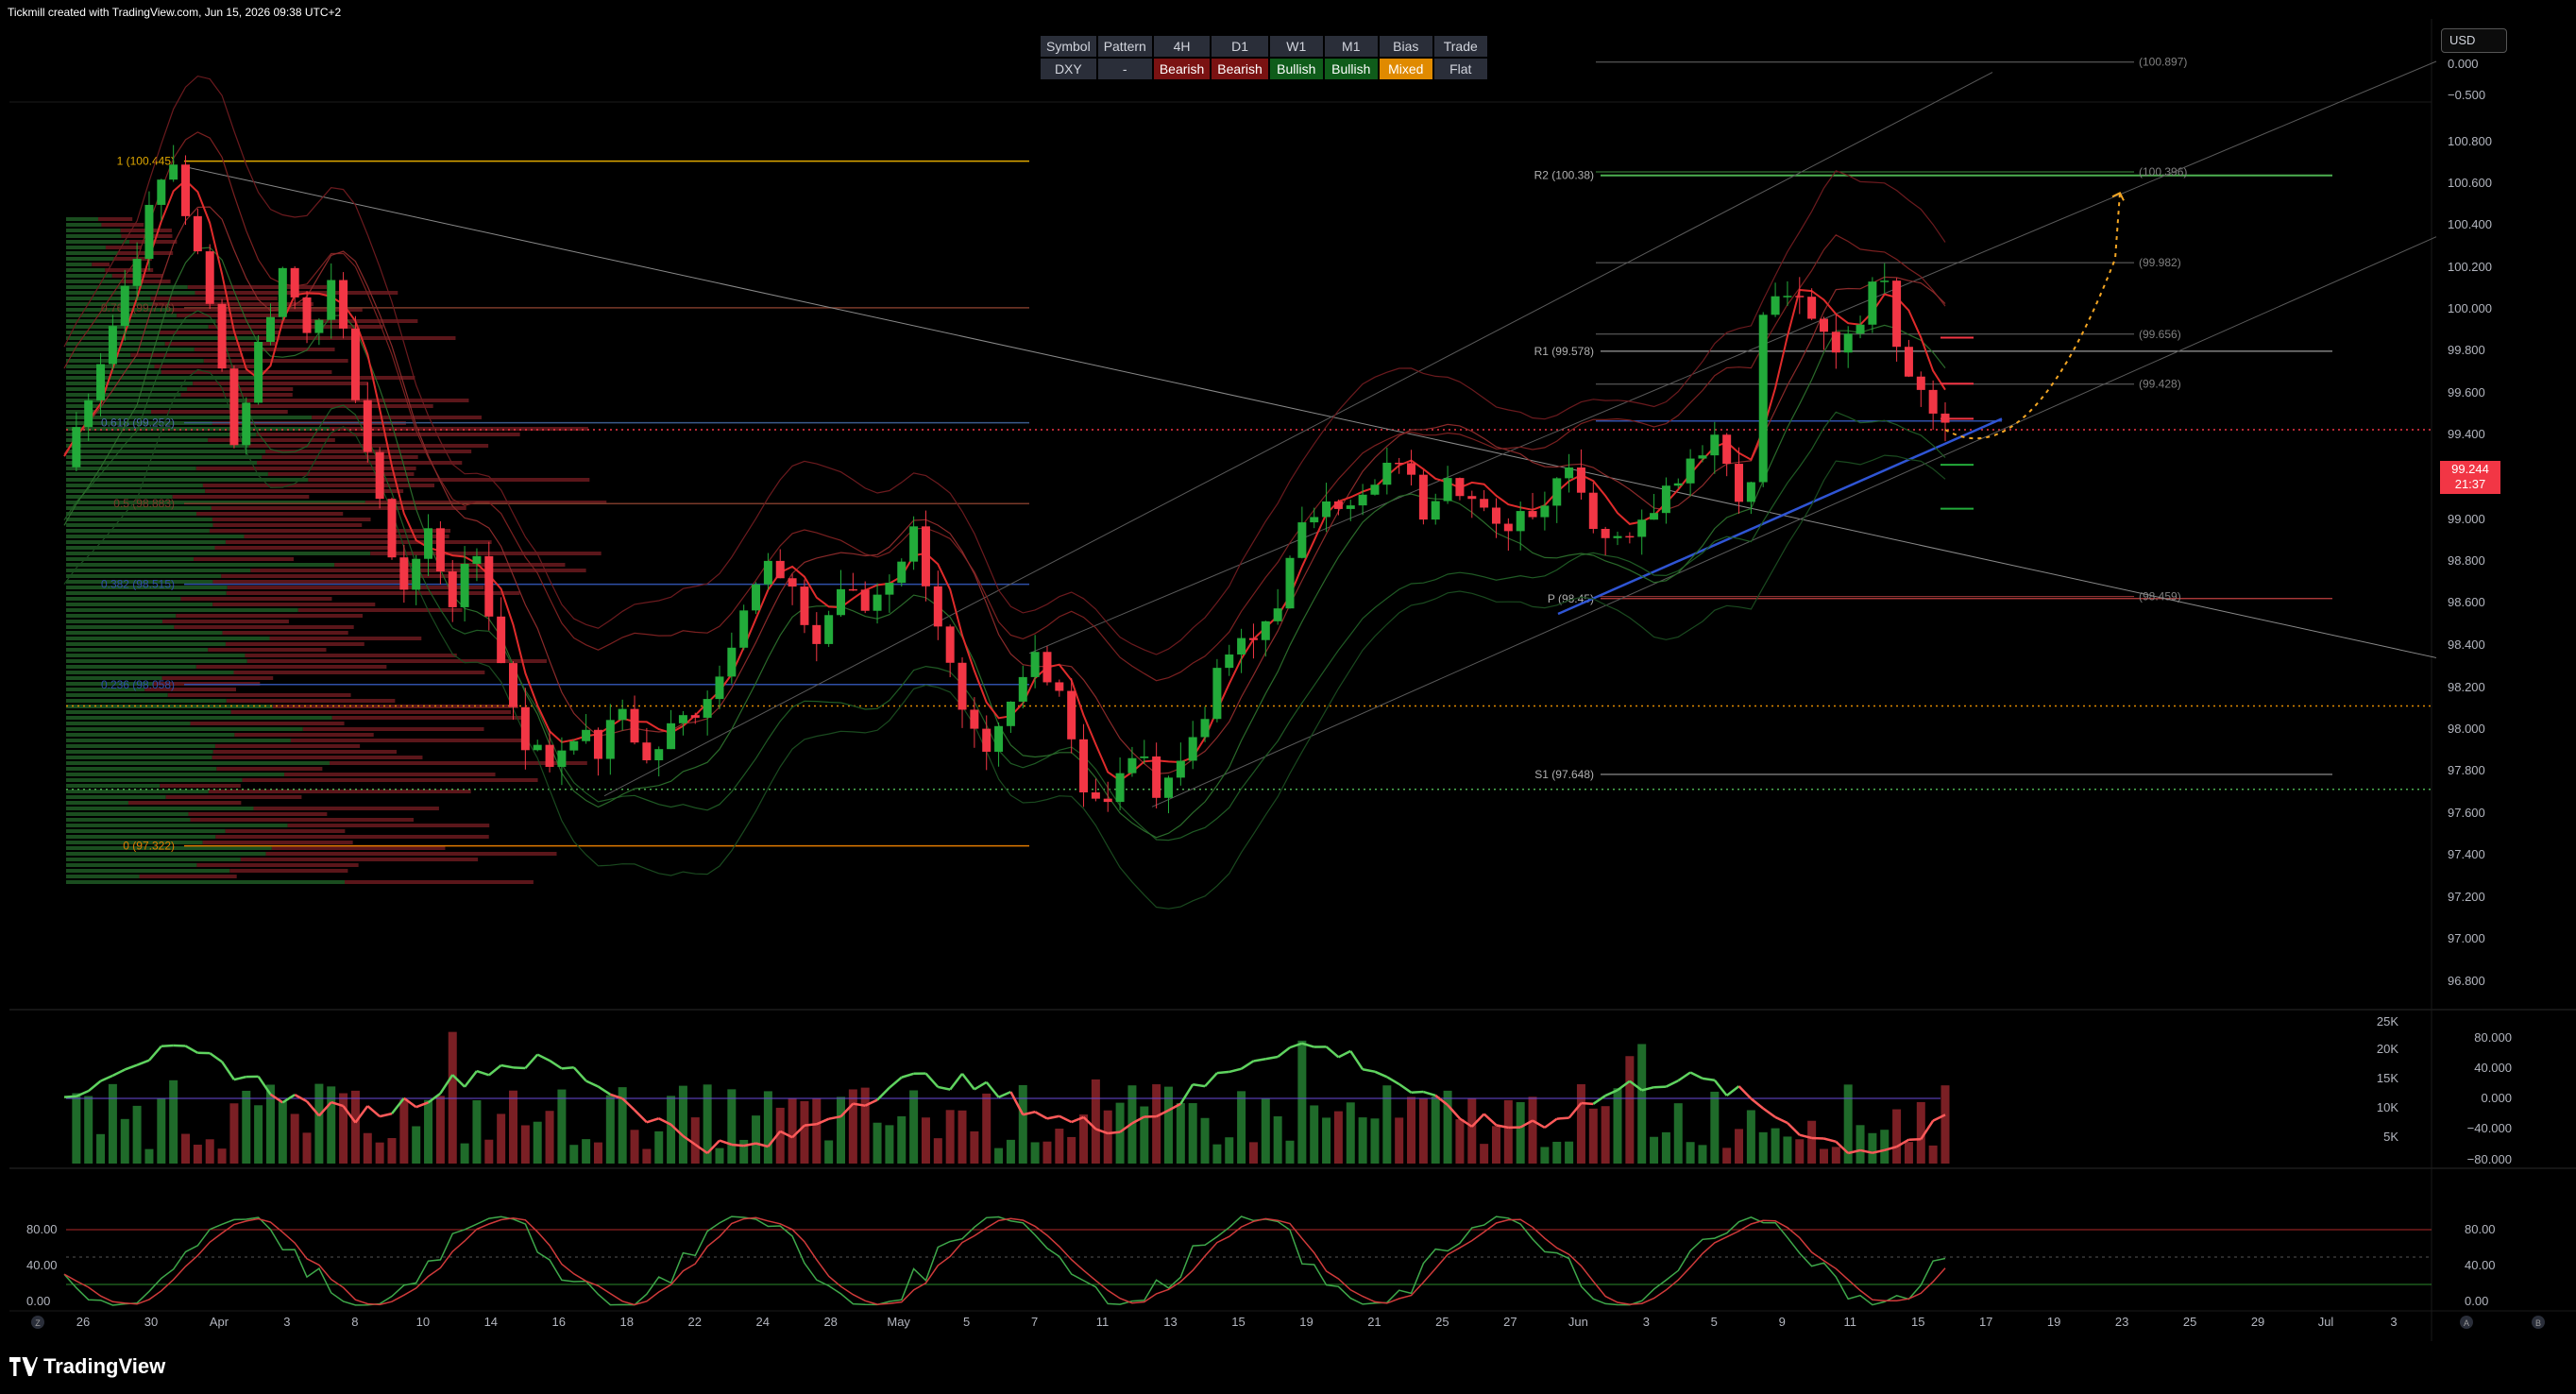  What do you see at coordinates (830, 1322) in the screenshot?
I see `time-axis-label: 28` at bounding box center [830, 1322].